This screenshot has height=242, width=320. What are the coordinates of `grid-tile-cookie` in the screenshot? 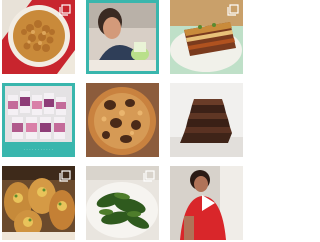 It's located at (122, 120).